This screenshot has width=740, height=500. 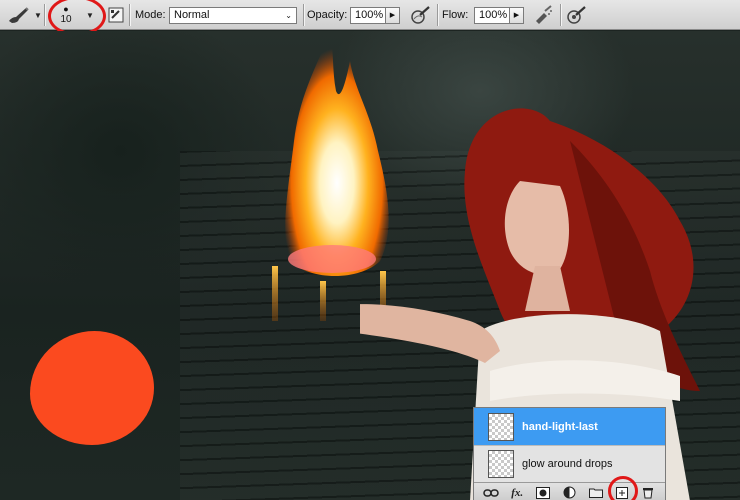 I want to click on brush-size-value: 10, so click(x=66, y=19).